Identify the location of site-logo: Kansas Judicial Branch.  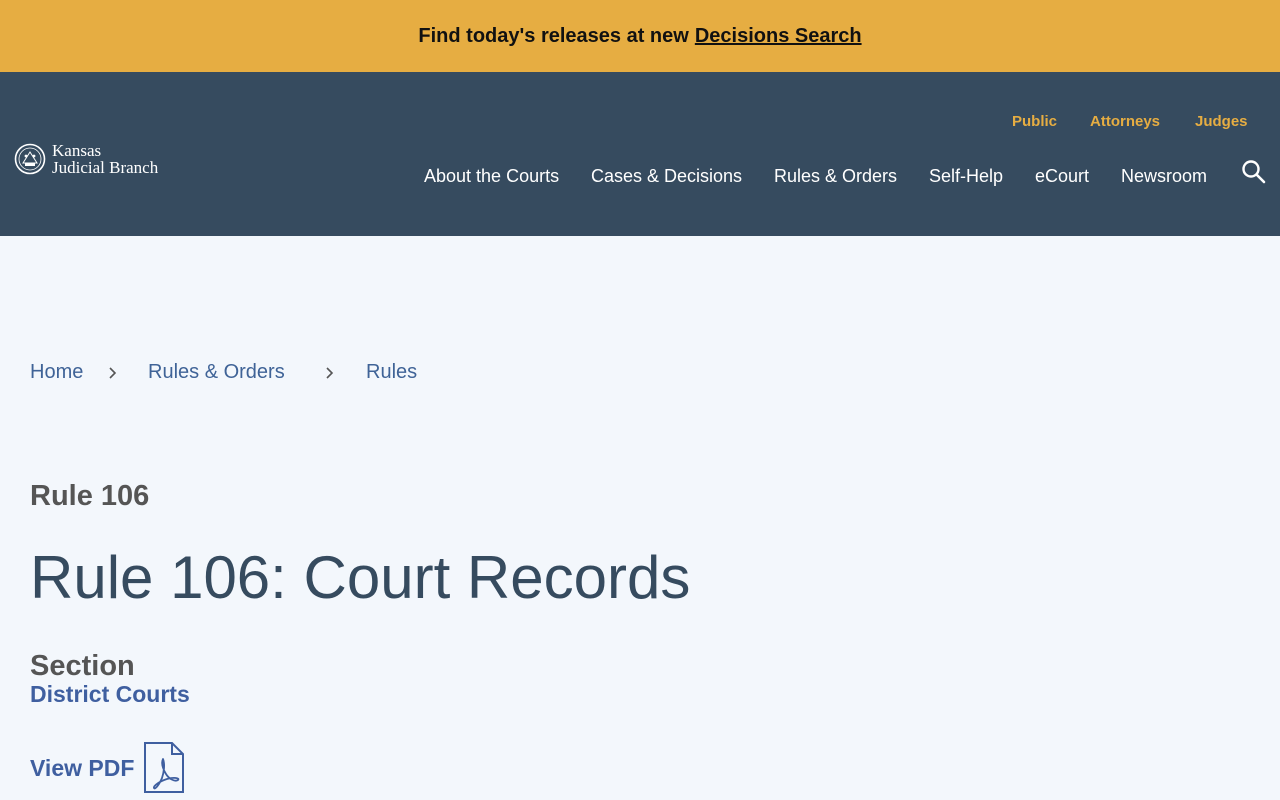
(86, 159).